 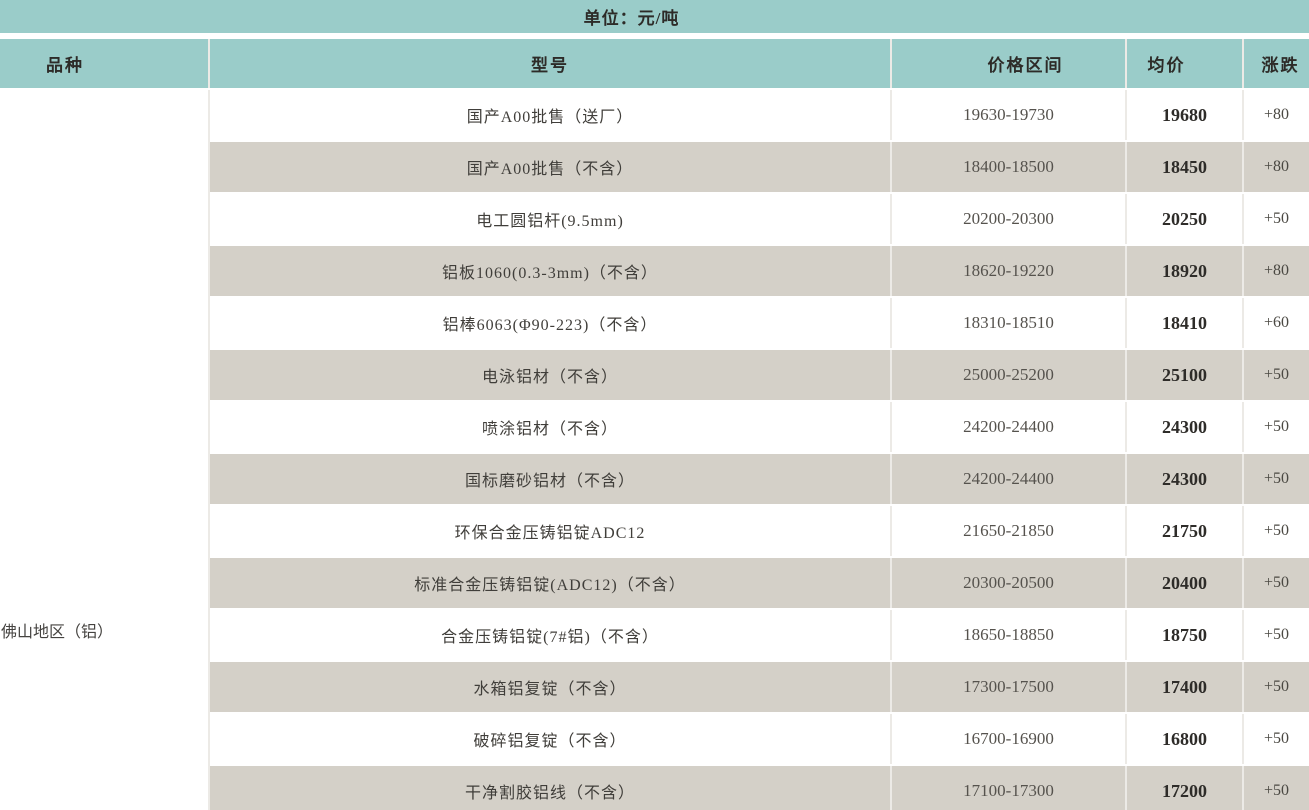 What do you see at coordinates (549, 377) in the screenshot?
I see `model-cell: 电泳铝材（不含）` at bounding box center [549, 377].